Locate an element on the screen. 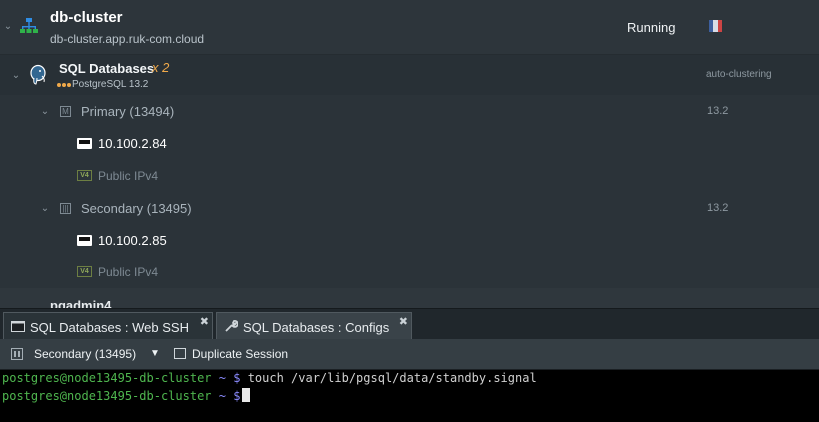 The image size is (819, 422). terminal-icon is located at coordinates (18, 326).